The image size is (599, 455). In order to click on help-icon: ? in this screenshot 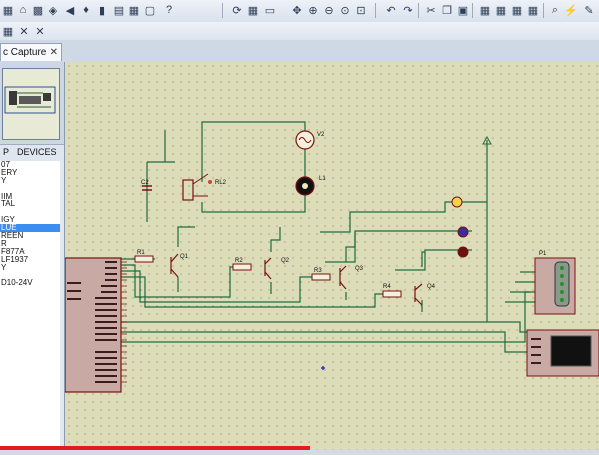, I will do `click(169, 10)`.